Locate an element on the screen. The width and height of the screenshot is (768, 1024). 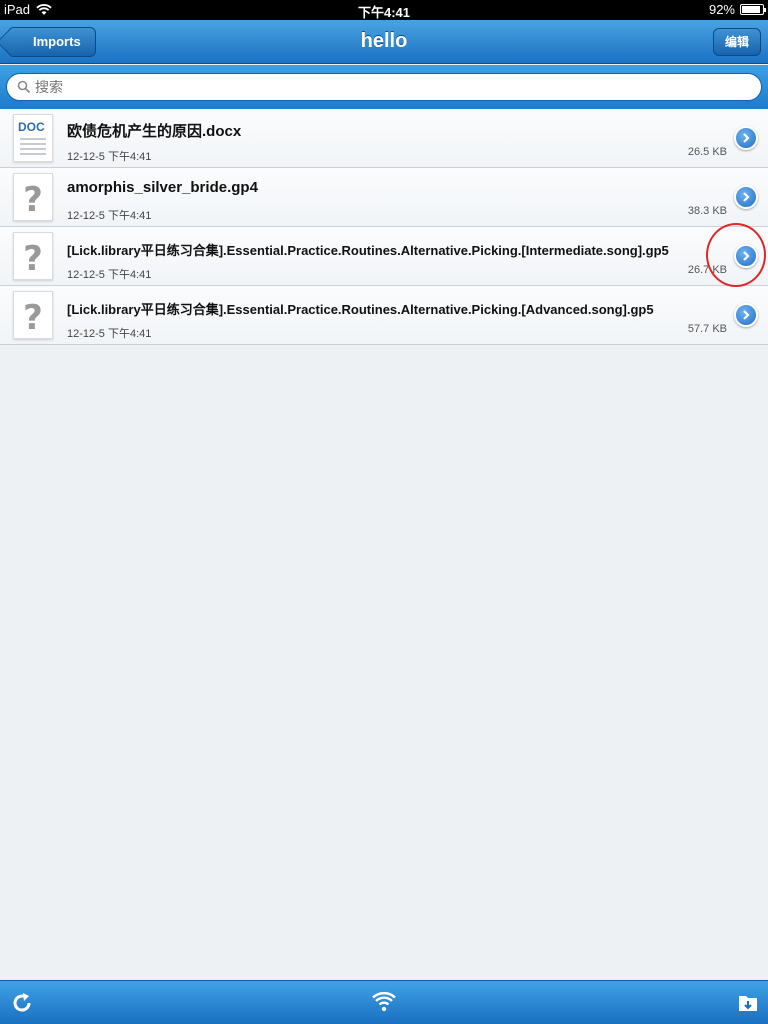
file-size: 26.5 KB is located at coordinates (707, 152).